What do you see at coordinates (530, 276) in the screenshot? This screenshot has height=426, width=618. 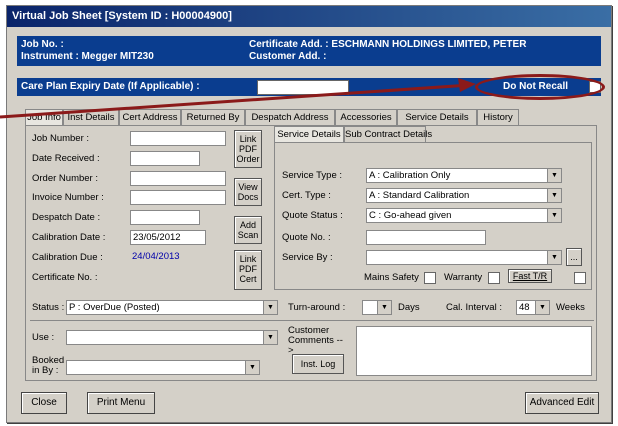 I see `fast-tr-label: Fast T/R` at bounding box center [530, 276].